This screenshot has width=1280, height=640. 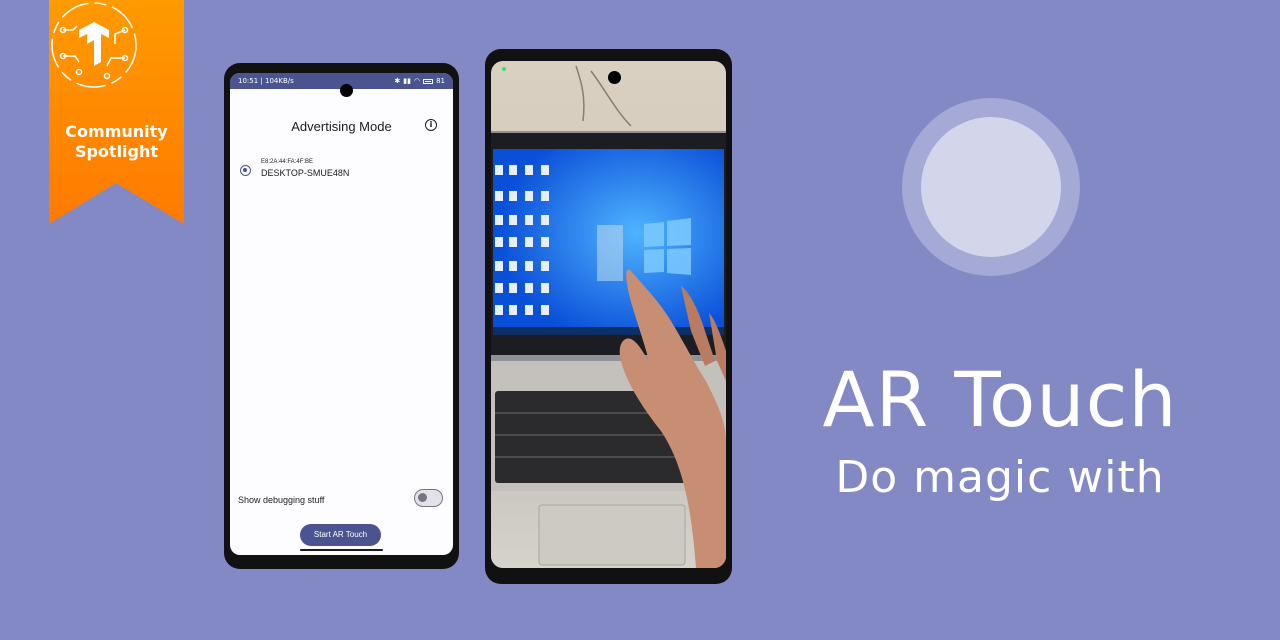 I want to click on device-mac-address: E8:2A:44:FA:4F:BE, so click(x=287, y=162).